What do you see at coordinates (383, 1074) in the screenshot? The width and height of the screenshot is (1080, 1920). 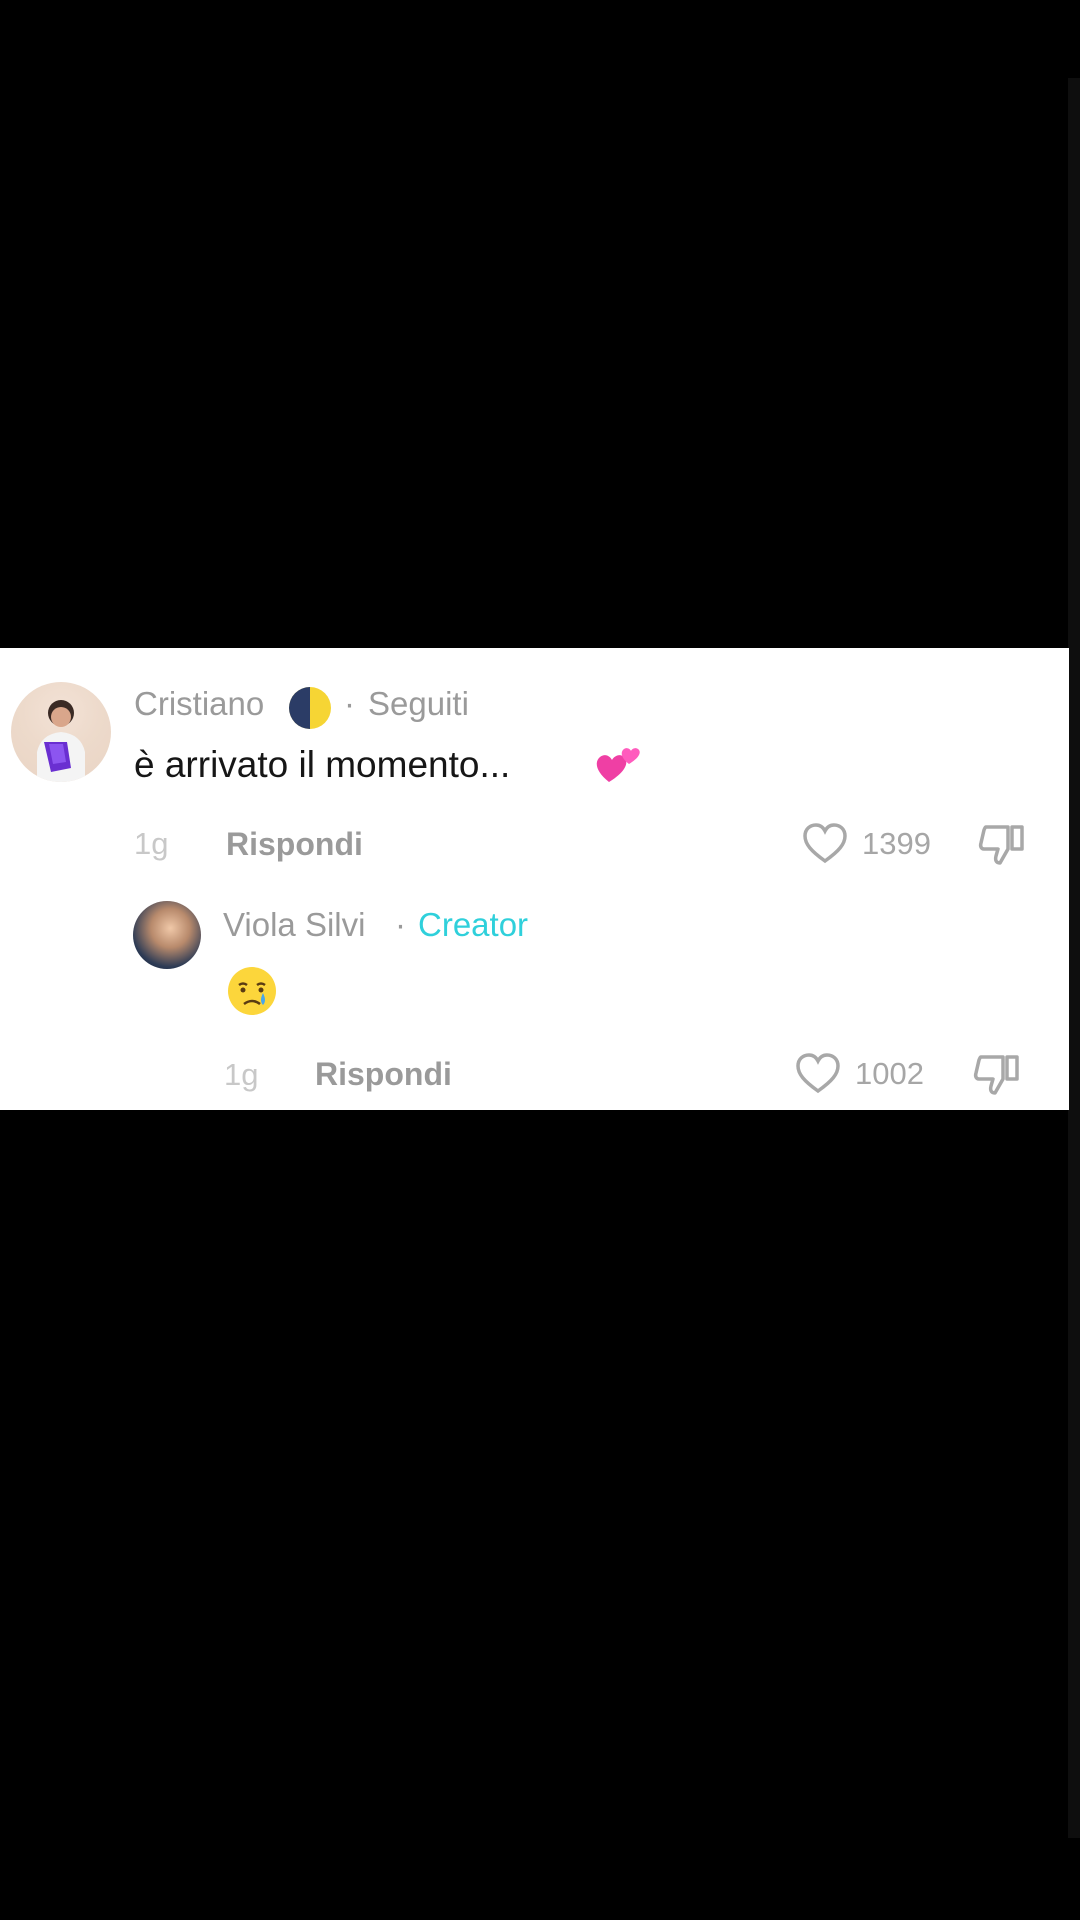 I see `reply-reply-button: Rispondi` at bounding box center [383, 1074].